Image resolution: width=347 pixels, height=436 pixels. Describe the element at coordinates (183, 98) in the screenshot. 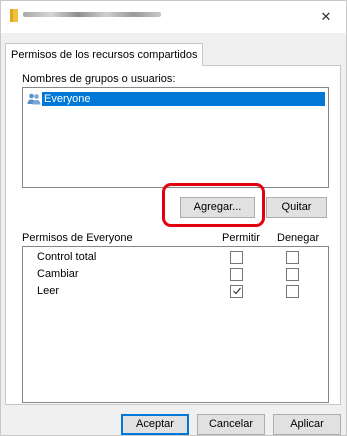

I see `list-item-label: Everyone` at that location.